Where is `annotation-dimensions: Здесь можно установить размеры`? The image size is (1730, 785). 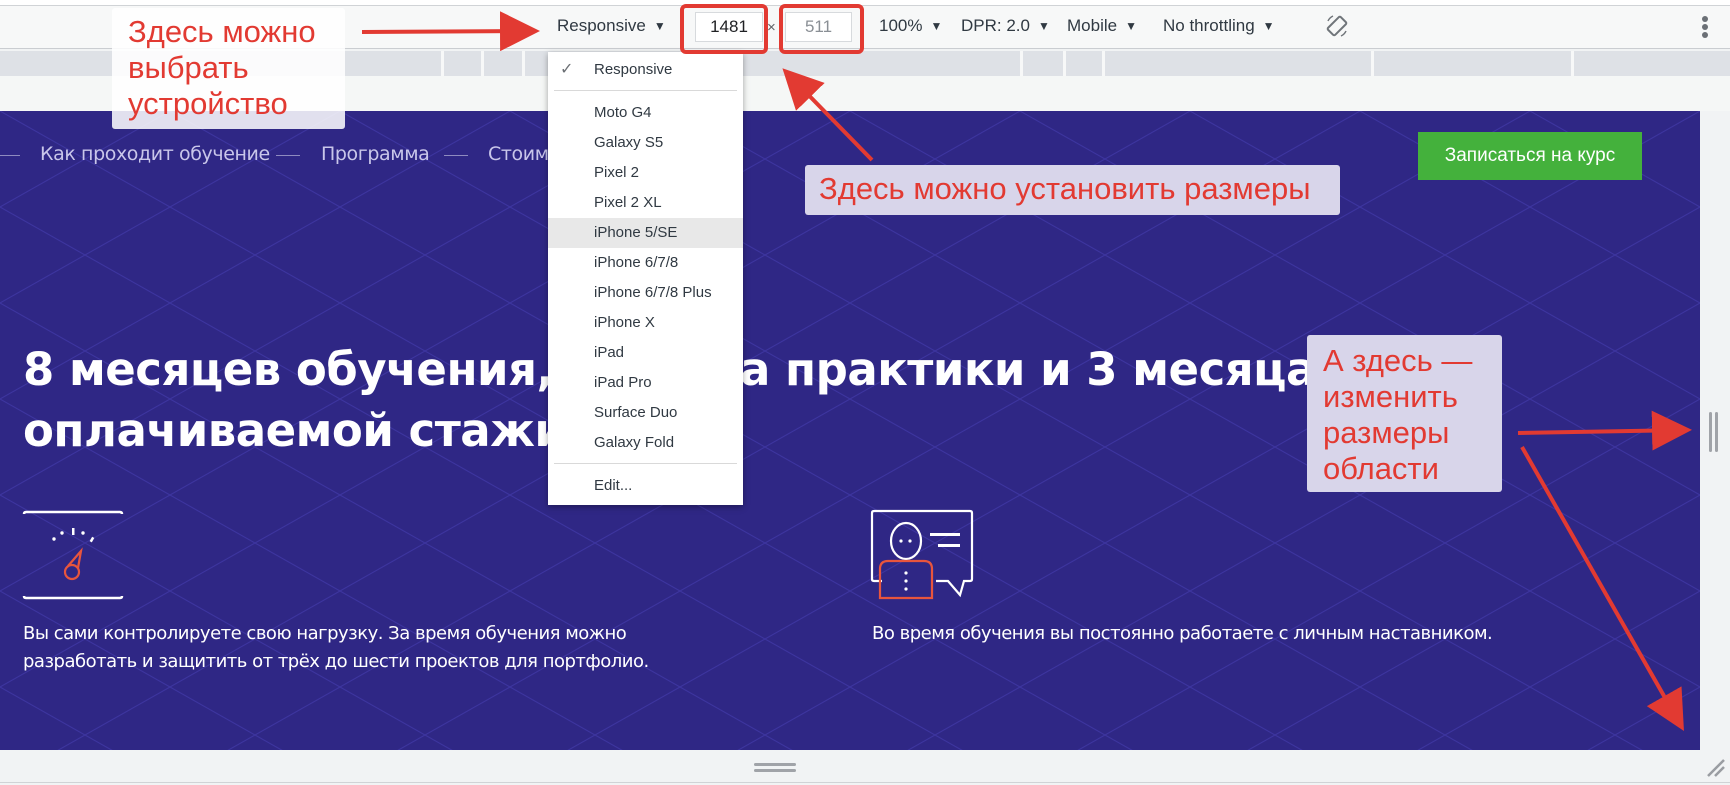
annotation-dimensions: Здесь можно установить размеры is located at coordinates (1072, 190).